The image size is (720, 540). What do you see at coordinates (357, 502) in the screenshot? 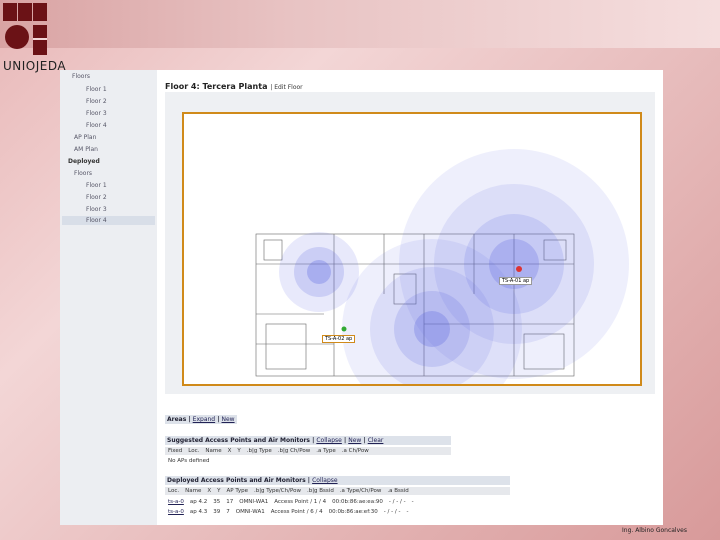
I see `cell-bg-bssid: 00:0b:86:ae:ea:90` at bounding box center [357, 502].